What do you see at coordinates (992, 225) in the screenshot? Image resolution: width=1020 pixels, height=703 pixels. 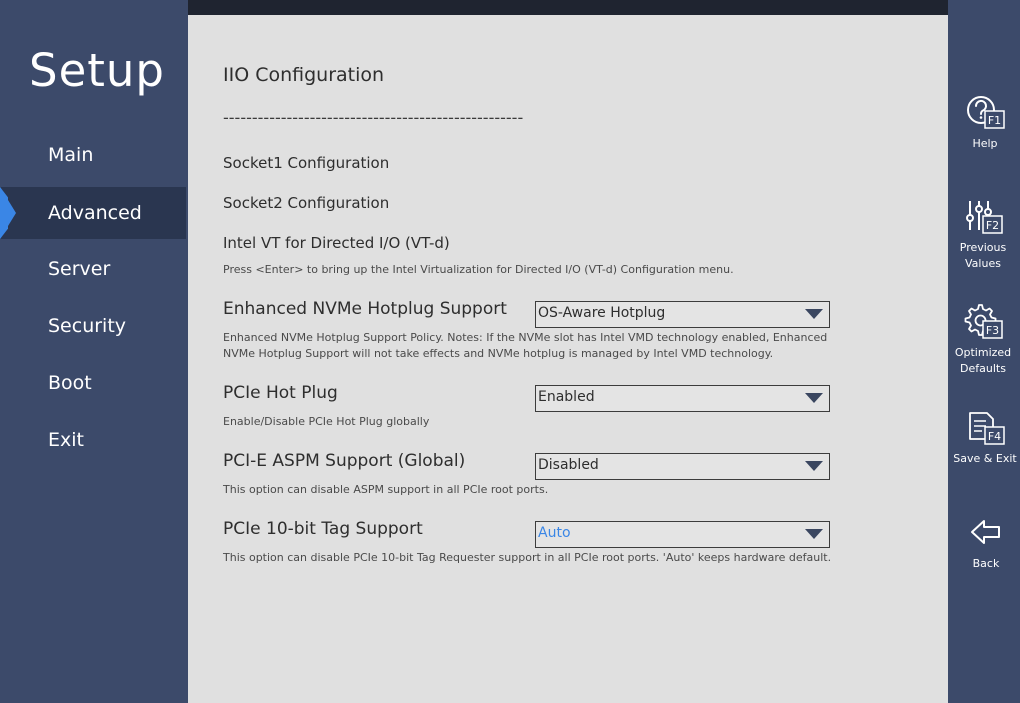 I see `svg-text: F2` at bounding box center [992, 225].